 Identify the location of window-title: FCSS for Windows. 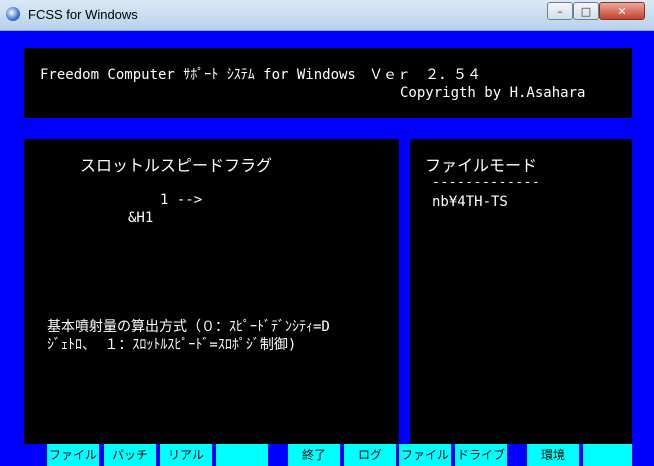
(83, 14).